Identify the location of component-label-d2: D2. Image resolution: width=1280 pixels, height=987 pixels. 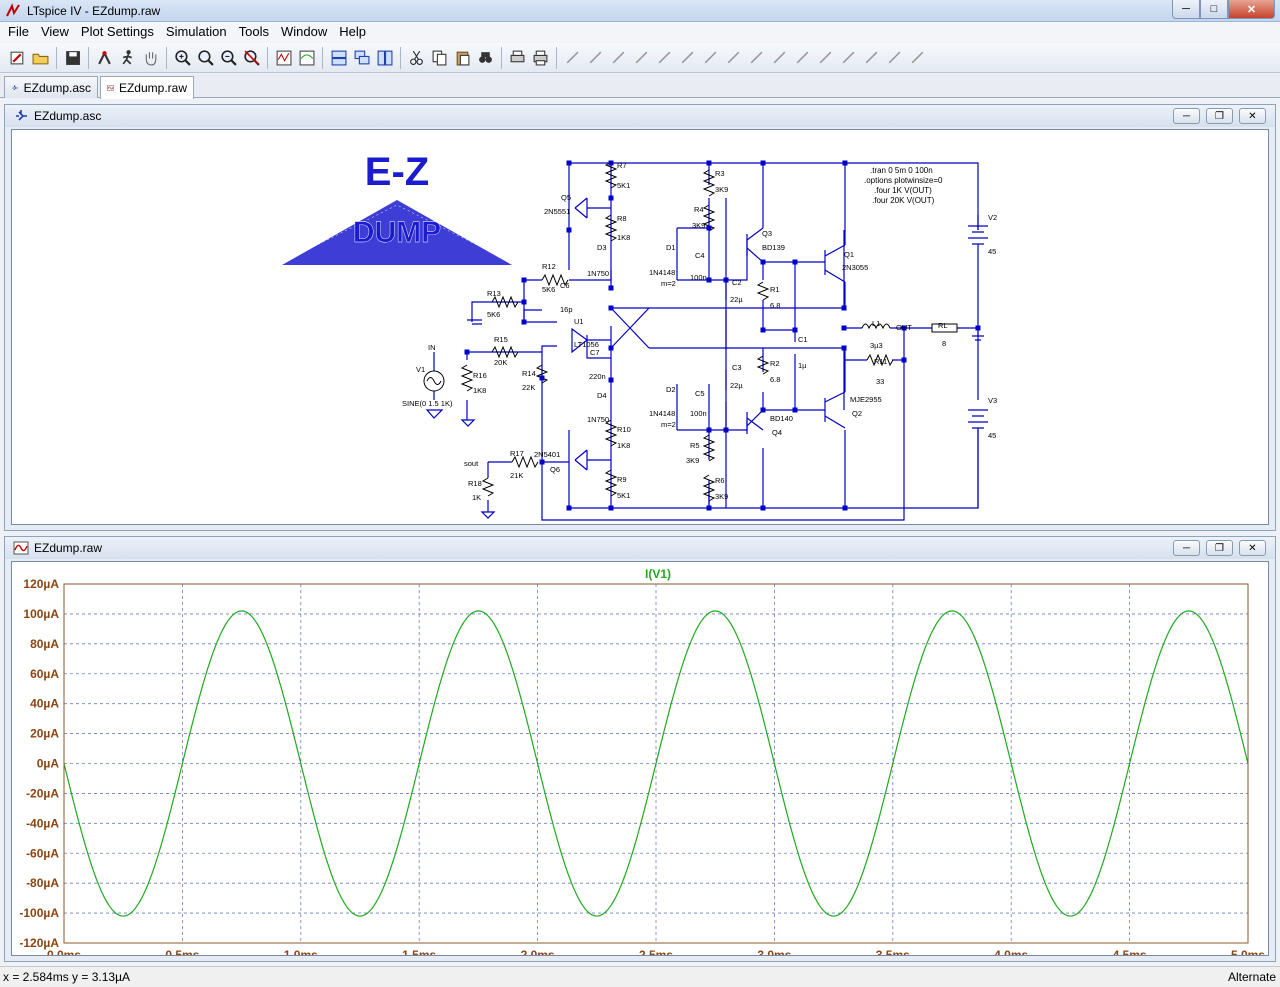
(671, 389).